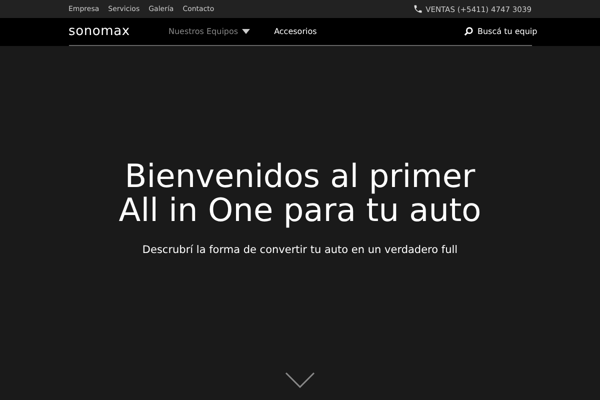 The width and height of the screenshot is (600, 400). I want to click on logo: sonomax, so click(118, 31).